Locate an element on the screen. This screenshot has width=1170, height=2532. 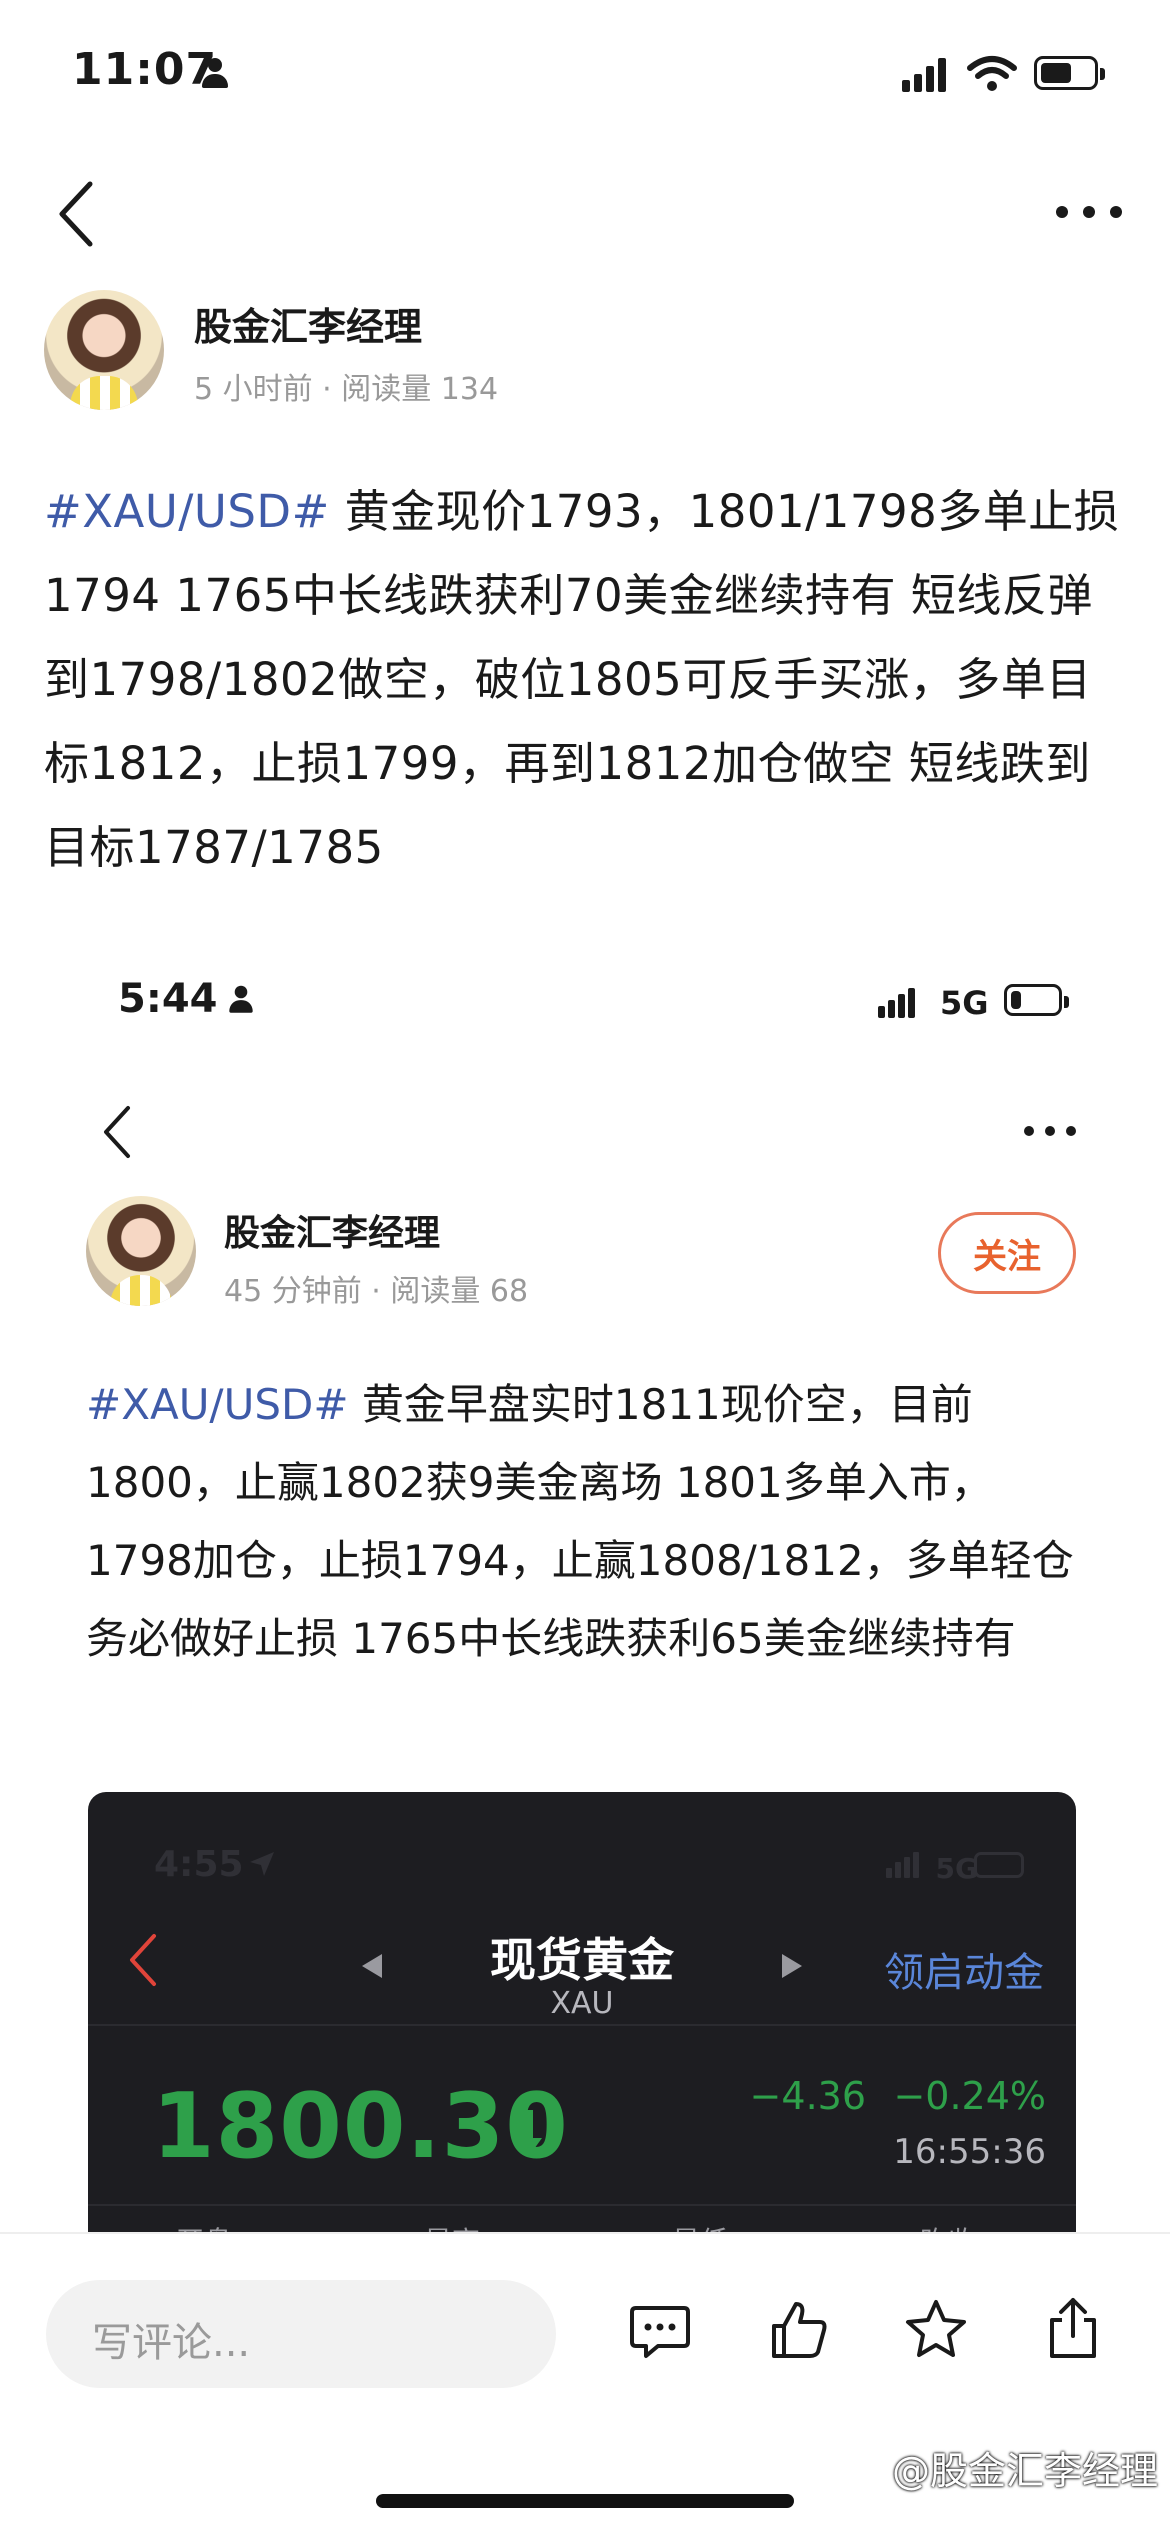
quote-price: 1800.30 is located at coordinates (360, 2126).